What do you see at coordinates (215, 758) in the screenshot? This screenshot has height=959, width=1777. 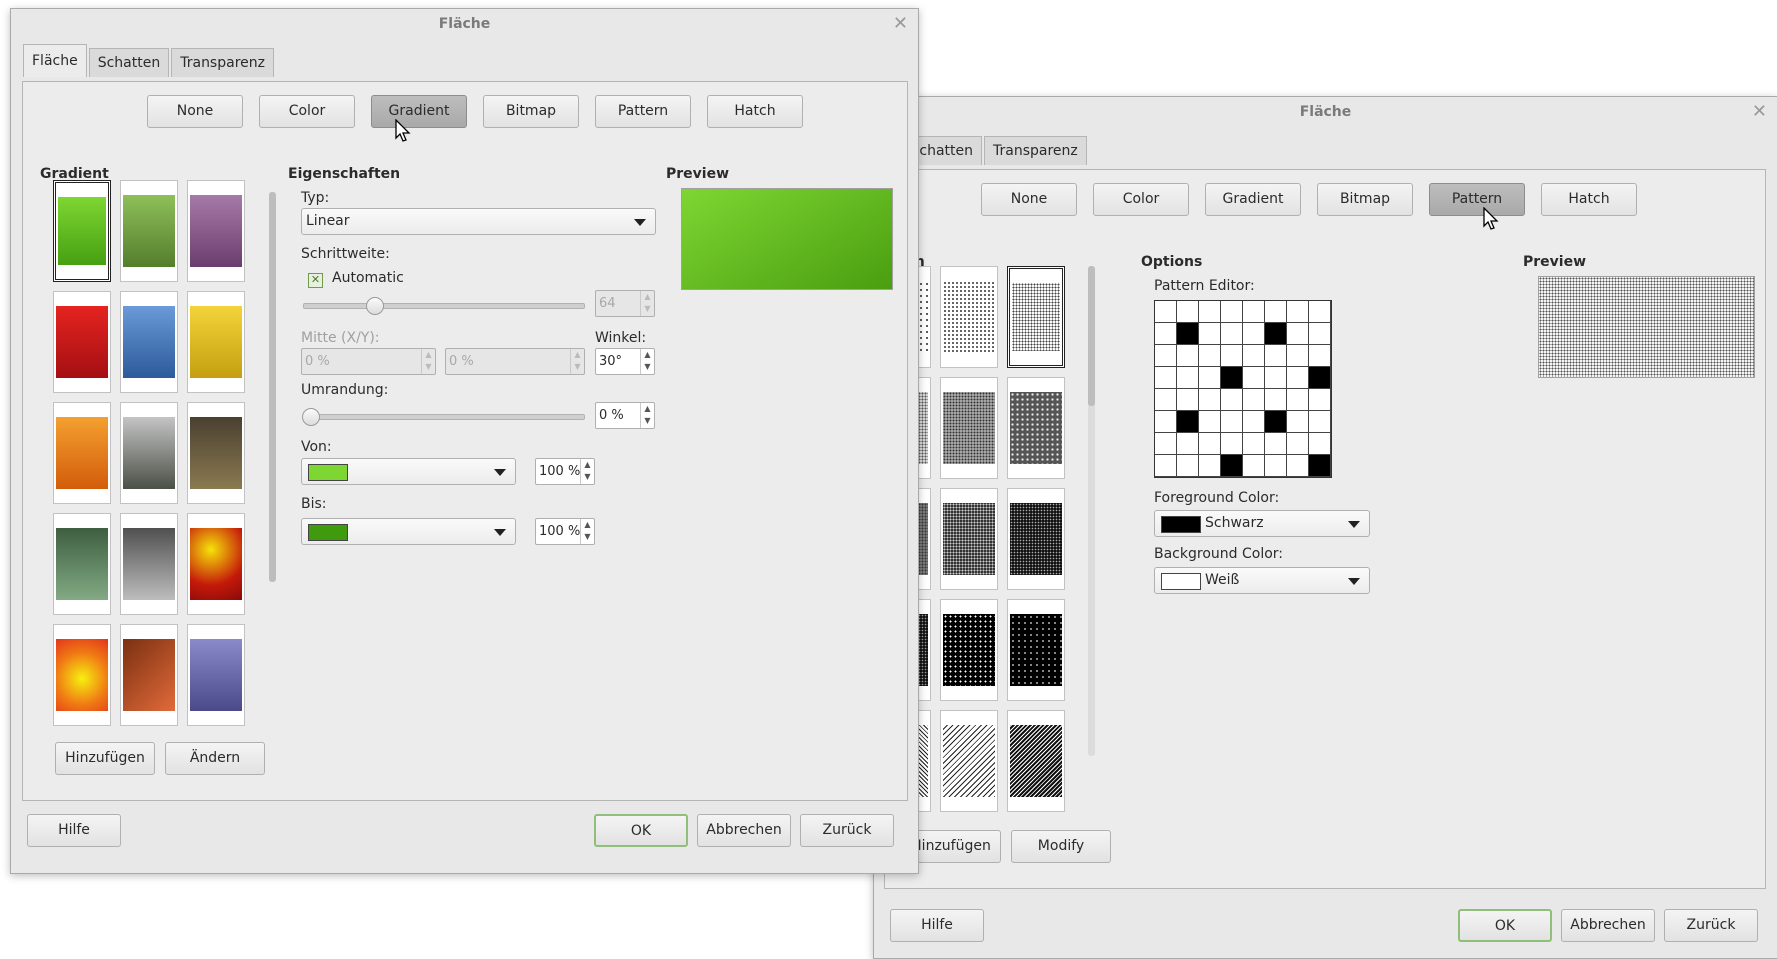 I see `modify-button: Ändern` at bounding box center [215, 758].